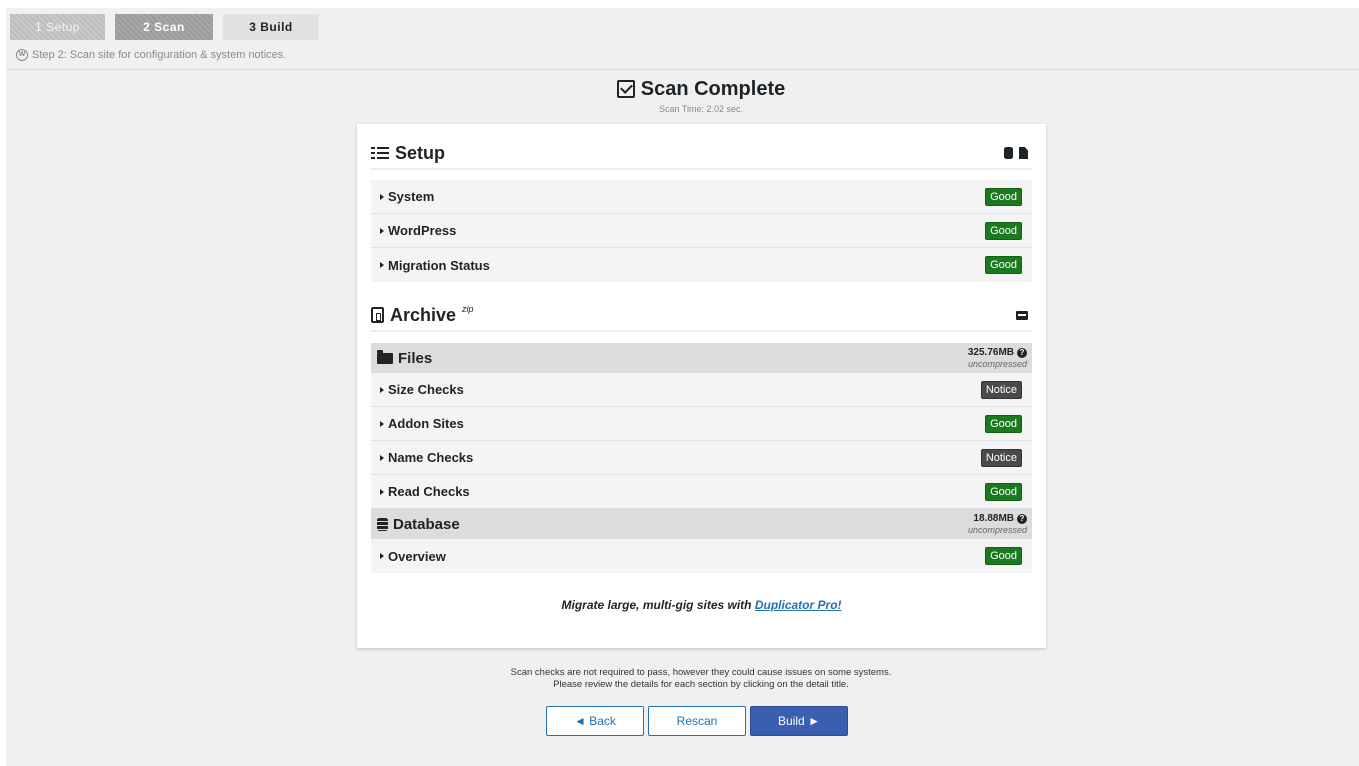 The height and width of the screenshot is (766, 1359). What do you see at coordinates (1023, 153) in the screenshot?
I see `file-icon` at bounding box center [1023, 153].